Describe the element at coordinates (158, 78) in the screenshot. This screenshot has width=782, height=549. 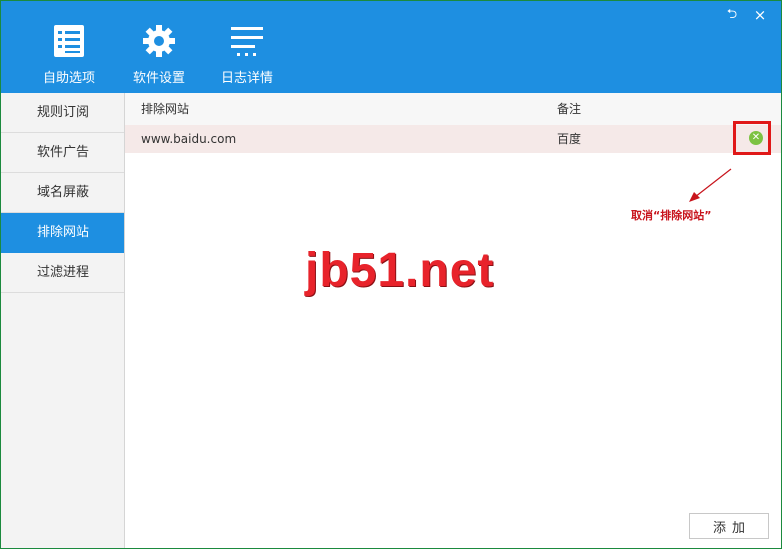
I see `toolbar-software-settings-label: 软件设置` at that location.